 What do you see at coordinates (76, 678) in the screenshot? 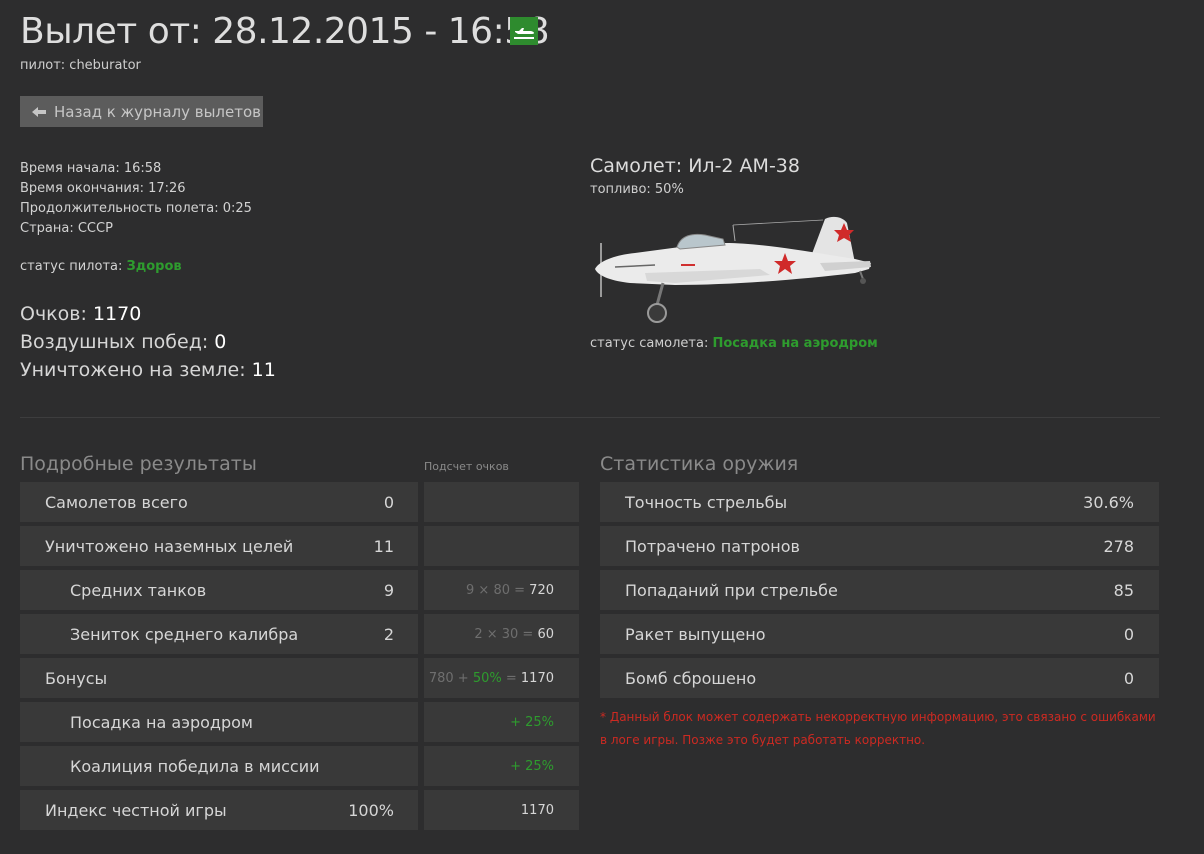
I see `row-label: Бонусы` at bounding box center [76, 678].